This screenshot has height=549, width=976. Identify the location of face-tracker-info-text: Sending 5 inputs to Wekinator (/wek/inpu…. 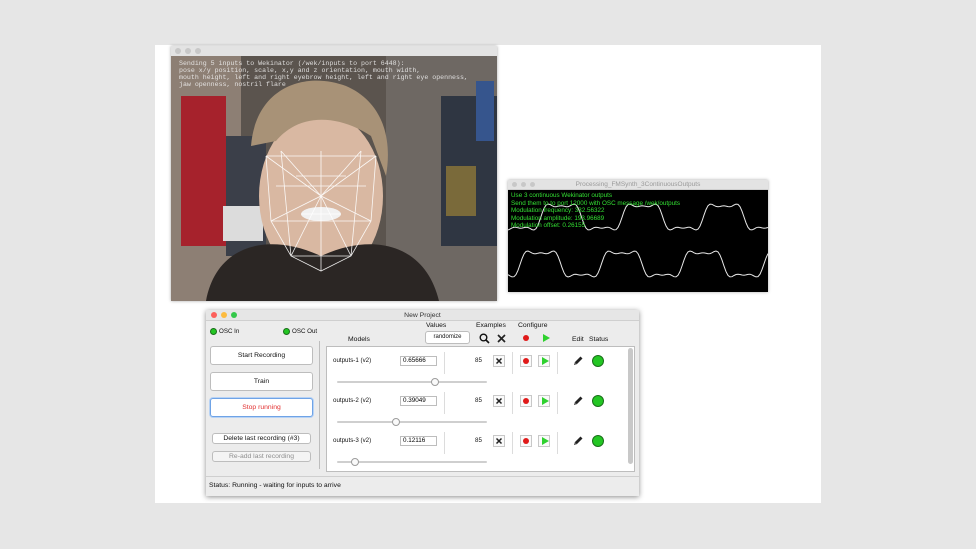
(323, 74).